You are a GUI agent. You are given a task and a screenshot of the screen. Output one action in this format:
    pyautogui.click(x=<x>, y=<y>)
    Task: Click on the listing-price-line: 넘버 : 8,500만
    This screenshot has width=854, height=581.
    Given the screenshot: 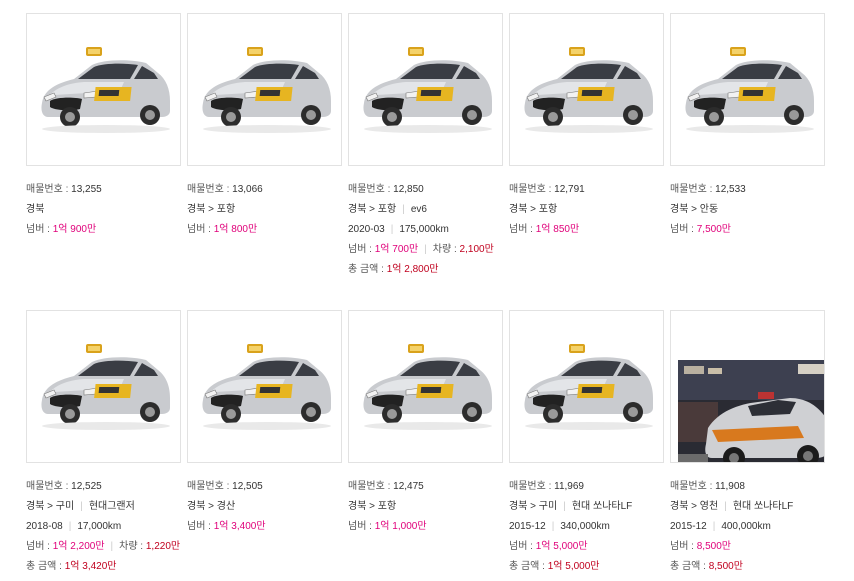 What is the action you would take?
    pyautogui.click(x=747, y=547)
    